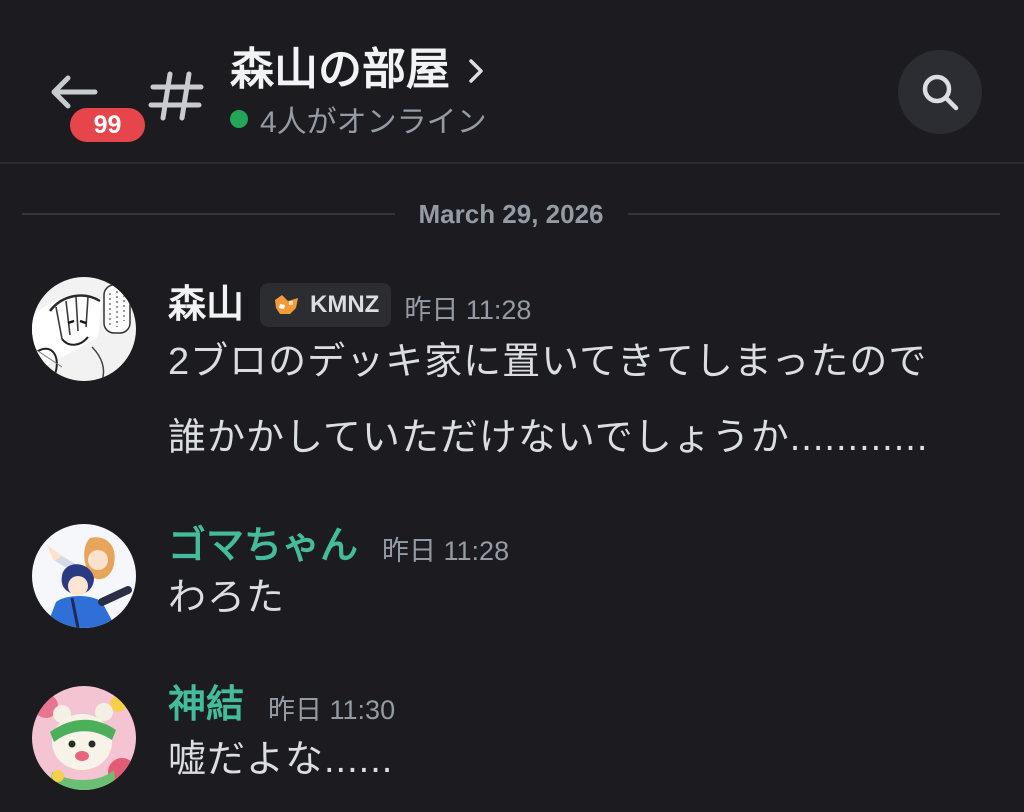 The width and height of the screenshot is (1024, 812). I want to click on online-status: 4人がオンライン, so click(358, 120).